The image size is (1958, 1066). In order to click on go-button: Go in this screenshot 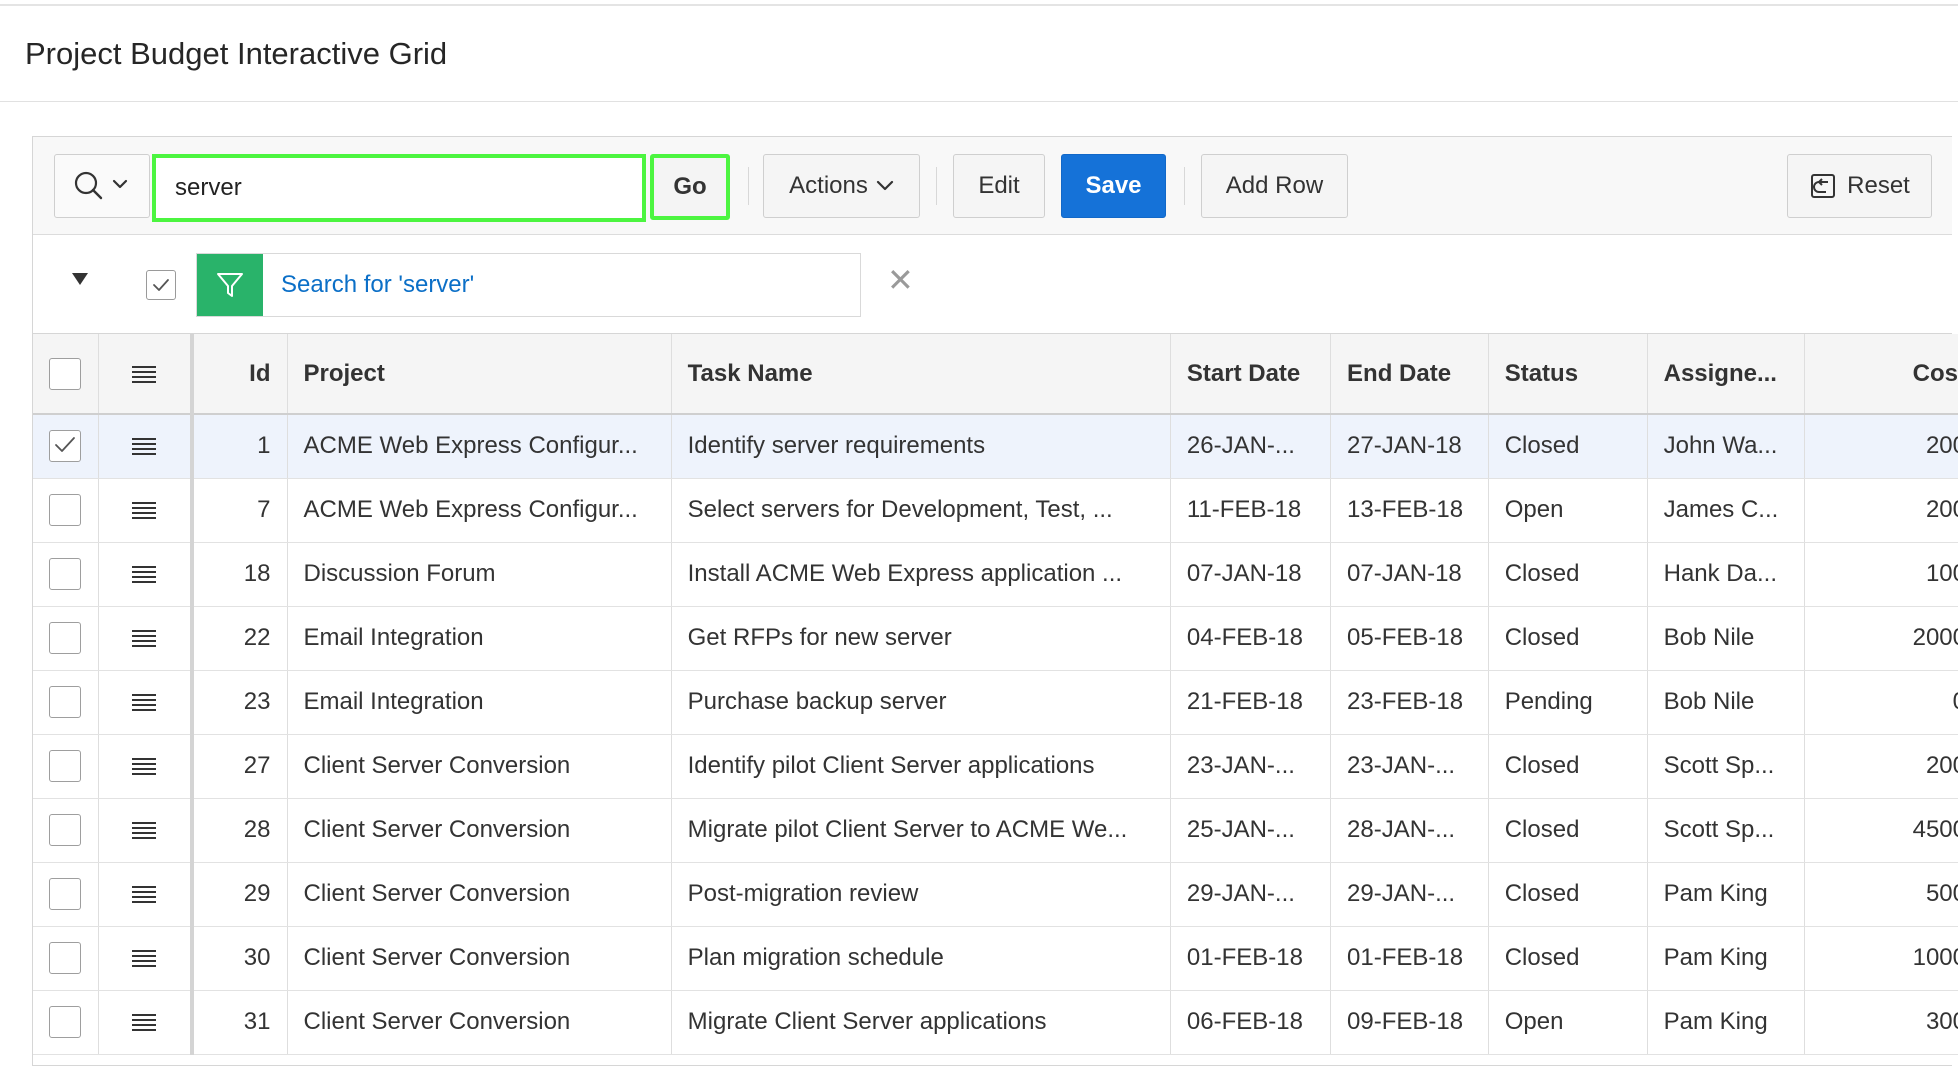, I will do `click(690, 187)`.